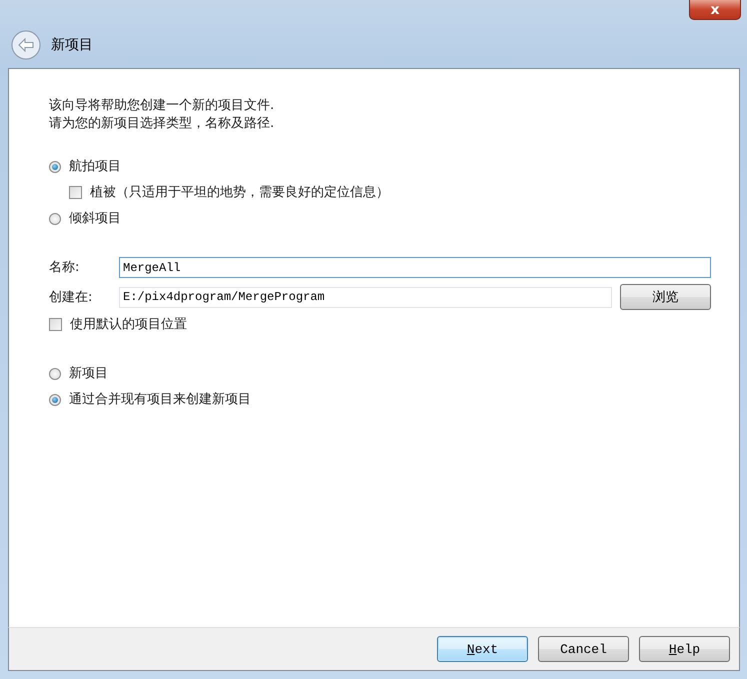 This screenshot has width=747, height=679. What do you see at coordinates (162, 123) in the screenshot?
I see `intro-text: 请为您的新项目选择类型，名称及路径.` at bounding box center [162, 123].